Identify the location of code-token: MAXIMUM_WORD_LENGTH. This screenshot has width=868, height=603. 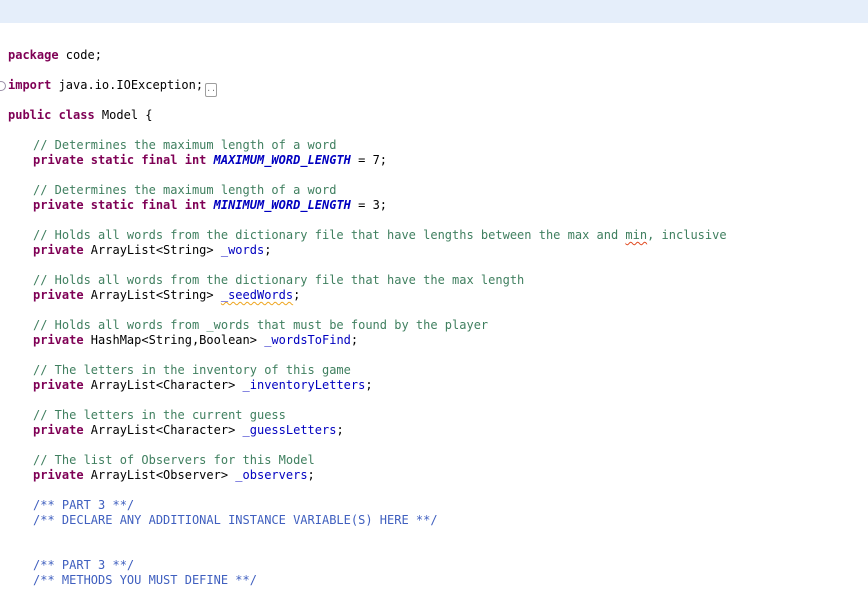
(282, 160).